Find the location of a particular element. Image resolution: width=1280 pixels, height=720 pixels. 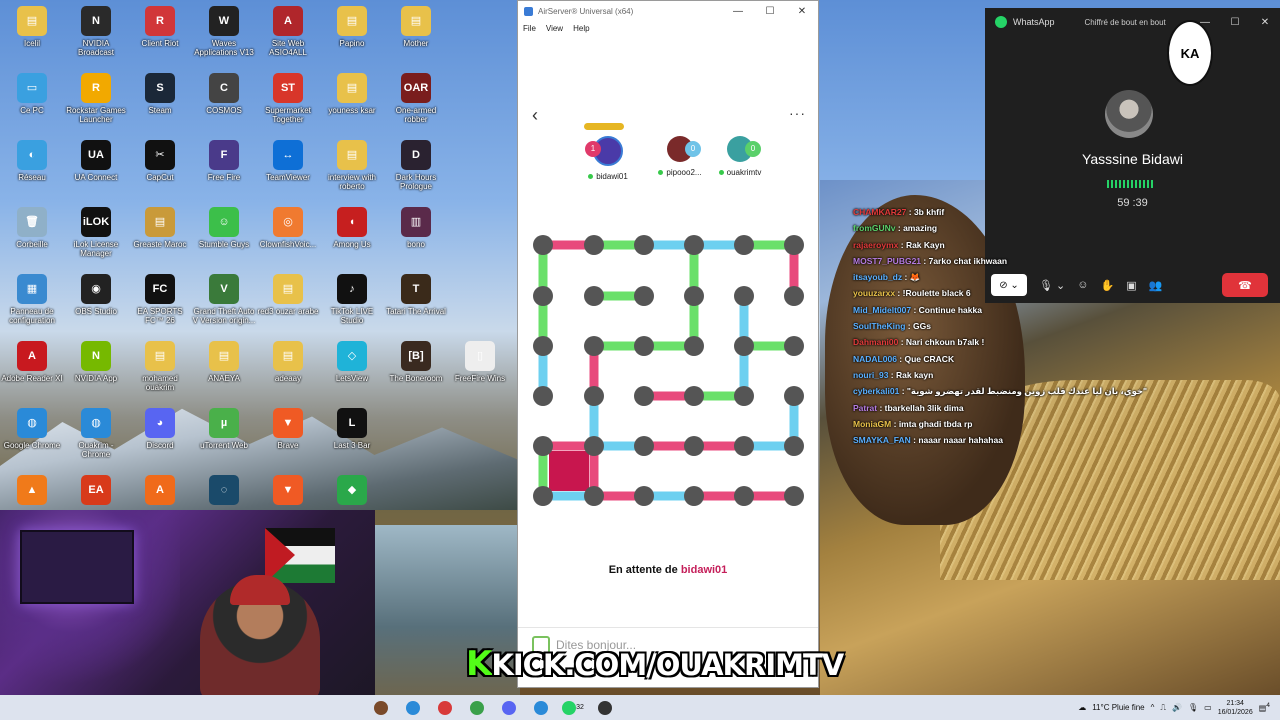

desktop-icon: ▲ is located at coordinates (32, 491).